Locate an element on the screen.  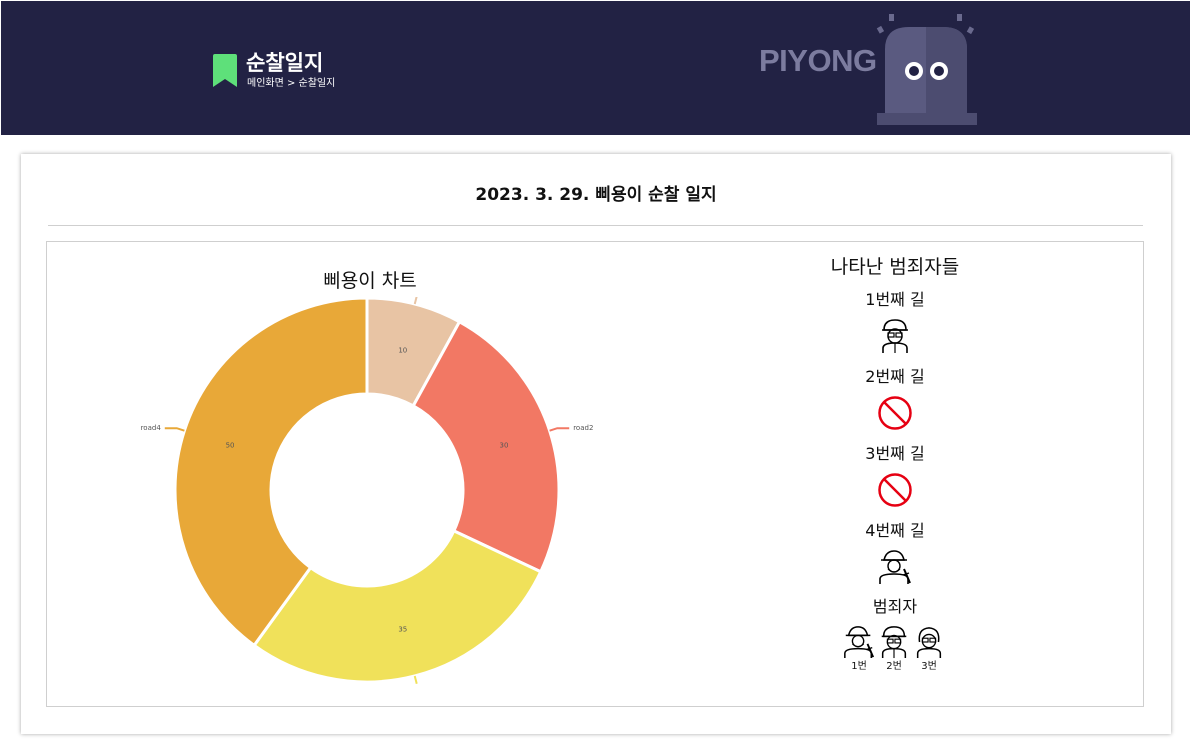
slice-value-label: 50 is located at coordinates (230, 446).